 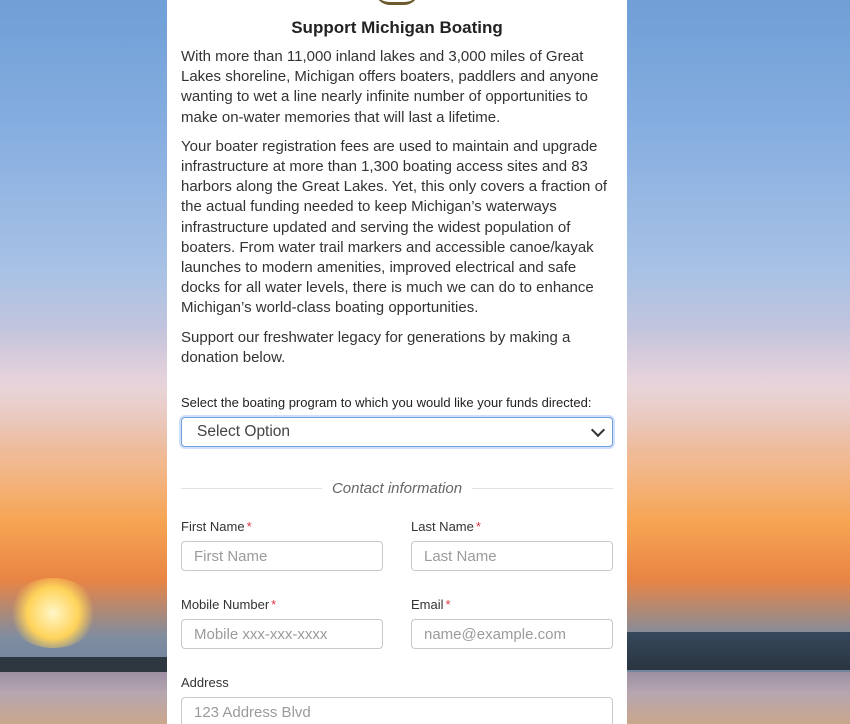 I want to click on address-label: Address, so click(x=205, y=683).